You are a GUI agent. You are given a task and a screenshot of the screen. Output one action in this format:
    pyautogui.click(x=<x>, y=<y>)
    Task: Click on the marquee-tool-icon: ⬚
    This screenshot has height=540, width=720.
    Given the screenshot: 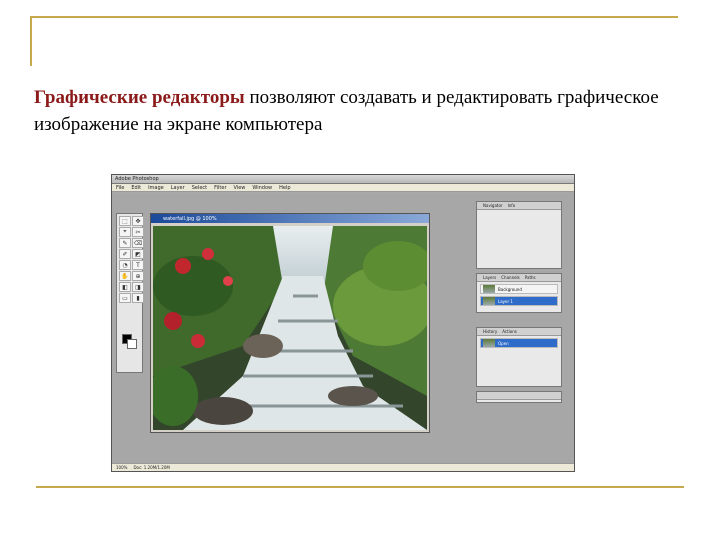 What is the action you would take?
    pyautogui.click(x=125, y=221)
    